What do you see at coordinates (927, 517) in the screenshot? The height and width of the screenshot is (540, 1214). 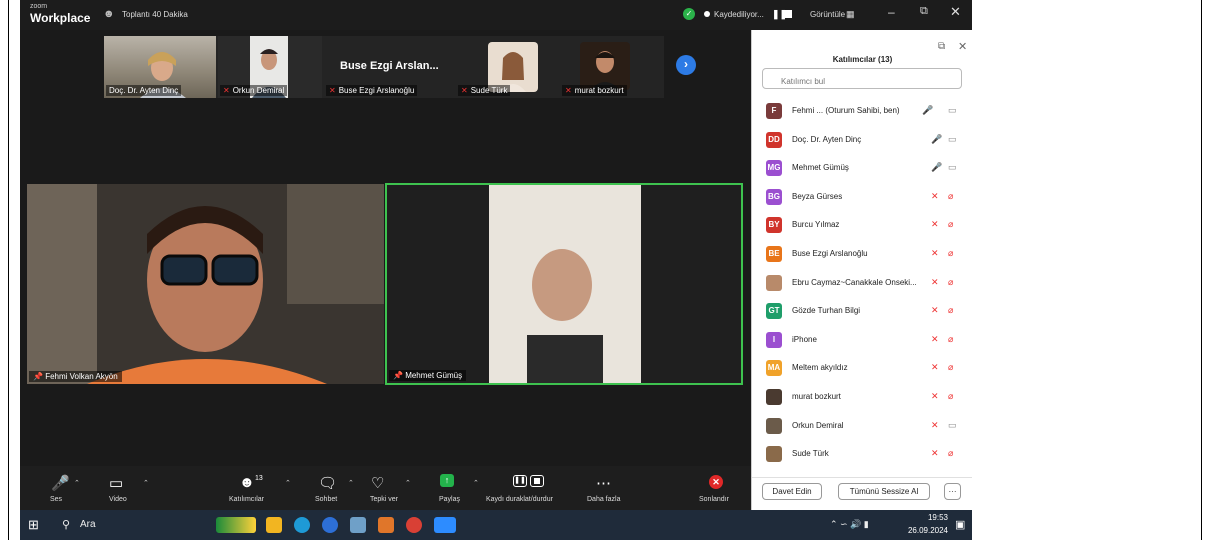 I see `clock-time: 19:53` at bounding box center [927, 517].